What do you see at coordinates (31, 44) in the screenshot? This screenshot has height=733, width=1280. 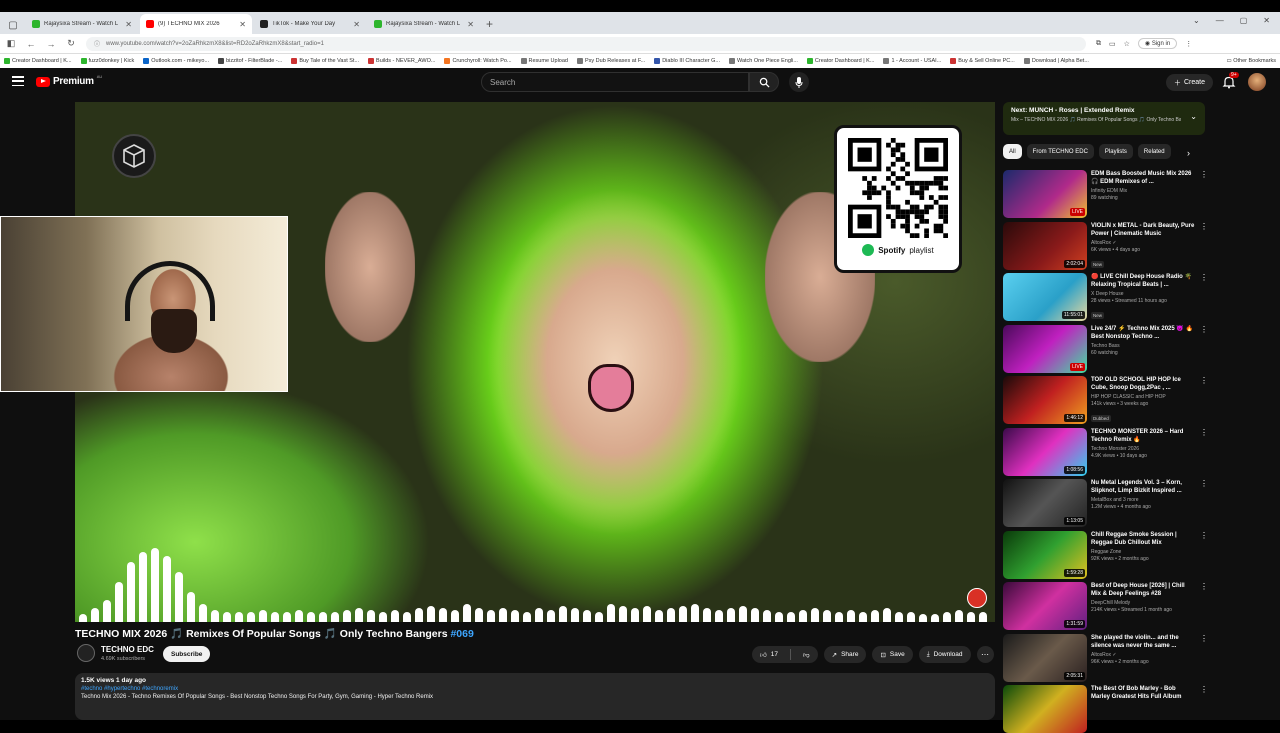 I see `back-icon: ←` at bounding box center [31, 44].